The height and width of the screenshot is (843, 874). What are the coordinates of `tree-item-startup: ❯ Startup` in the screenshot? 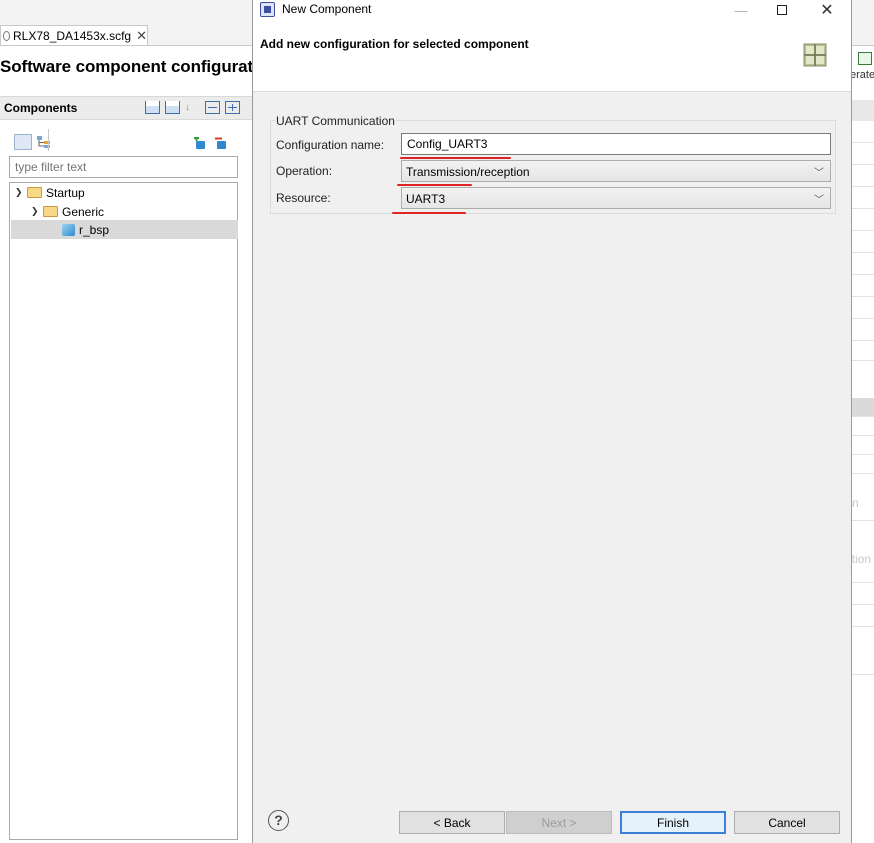 It's located at (50, 192).